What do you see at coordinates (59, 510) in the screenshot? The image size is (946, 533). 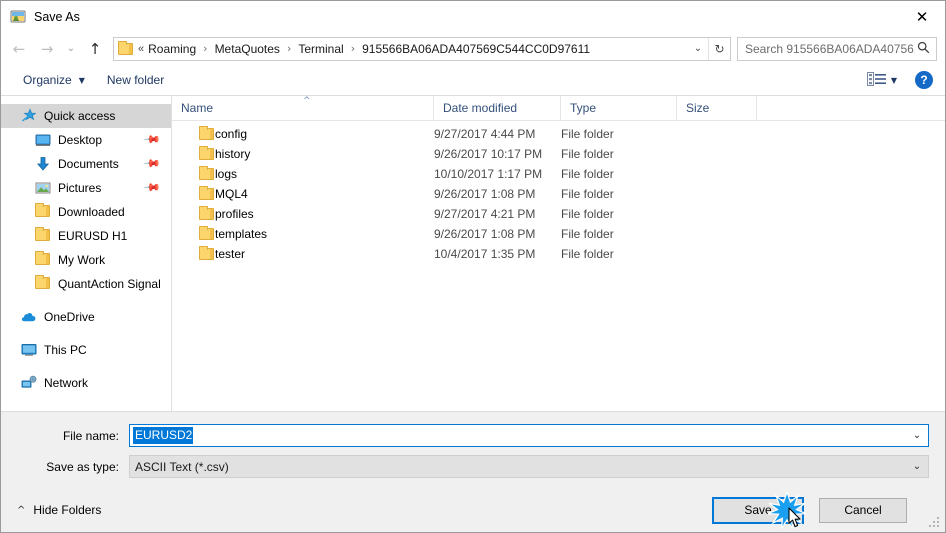 I see `hide-folders-button: ^ Hide Folders` at bounding box center [59, 510].